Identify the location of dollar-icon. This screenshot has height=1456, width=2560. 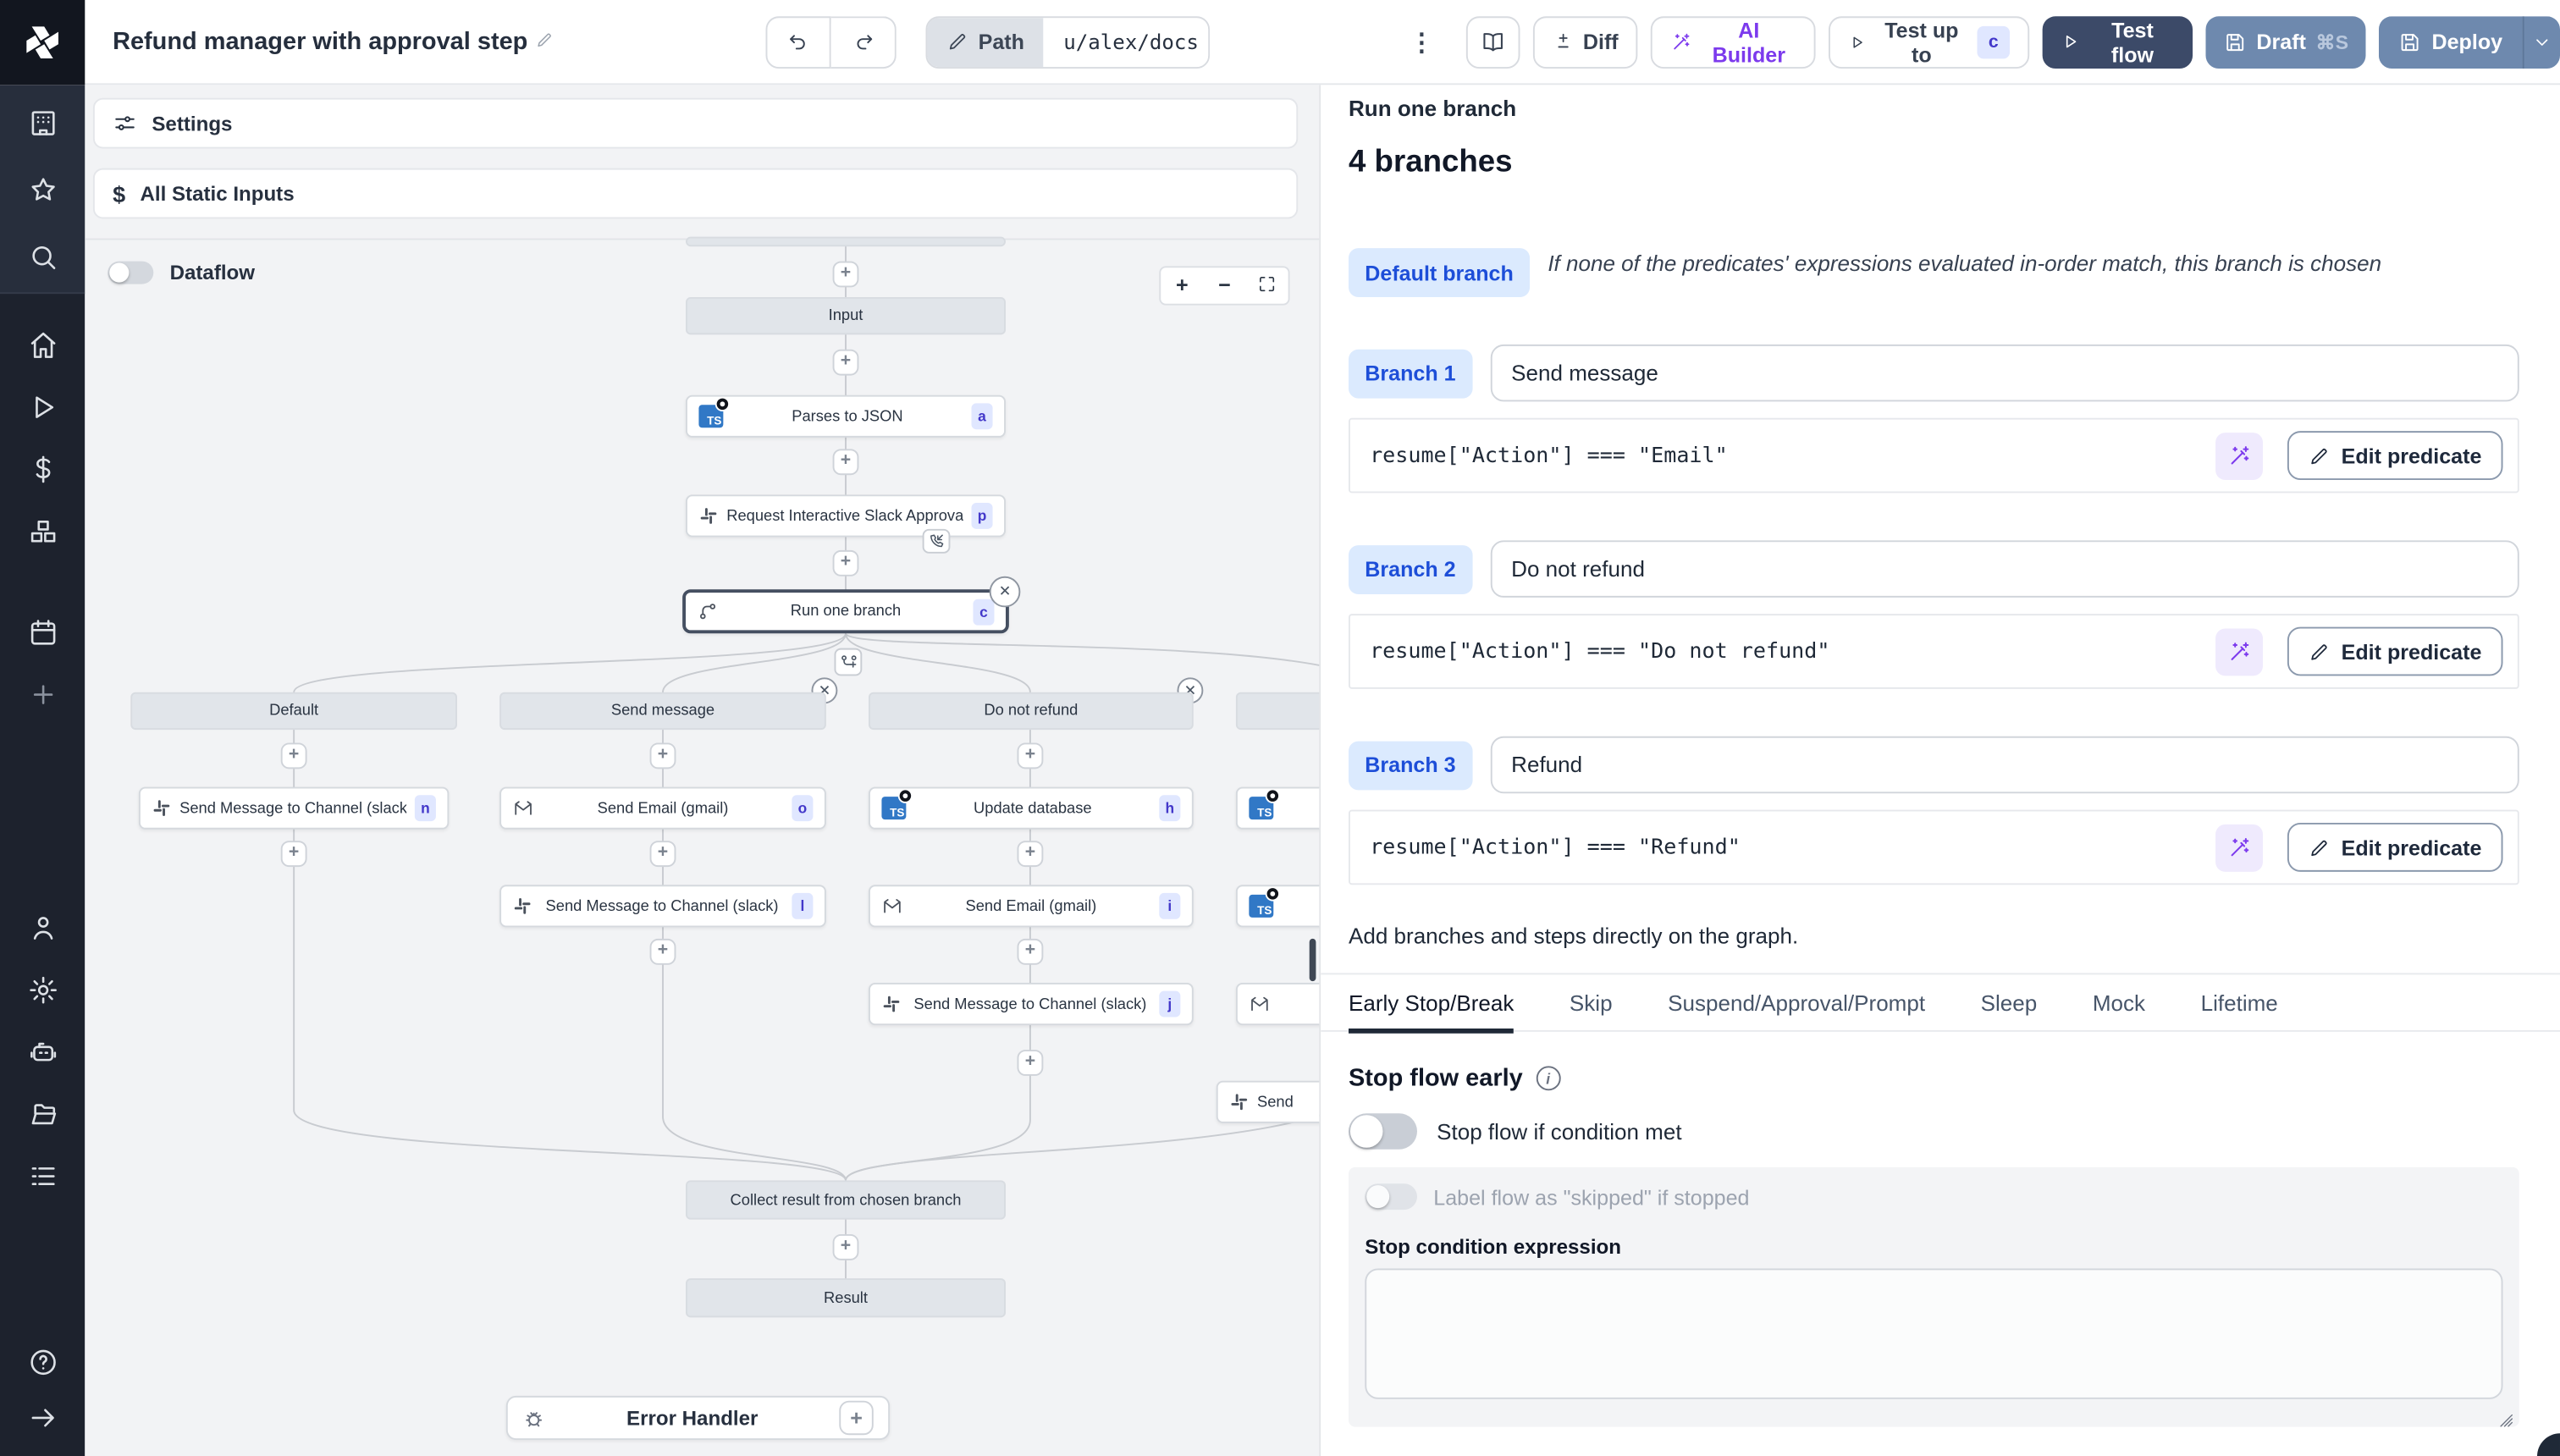
(119, 193).